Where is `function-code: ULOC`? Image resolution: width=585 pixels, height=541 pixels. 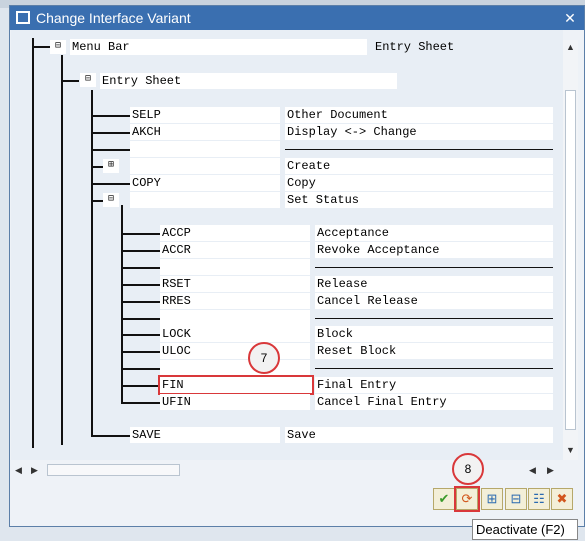
function-code: ULOC is located at coordinates (235, 351).